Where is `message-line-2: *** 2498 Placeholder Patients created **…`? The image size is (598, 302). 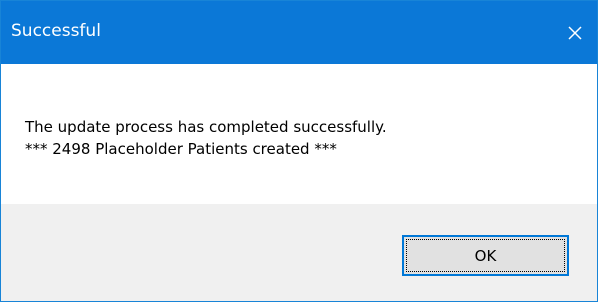 message-line-2: *** 2498 Placeholder Patients created **… is located at coordinates (181, 149).